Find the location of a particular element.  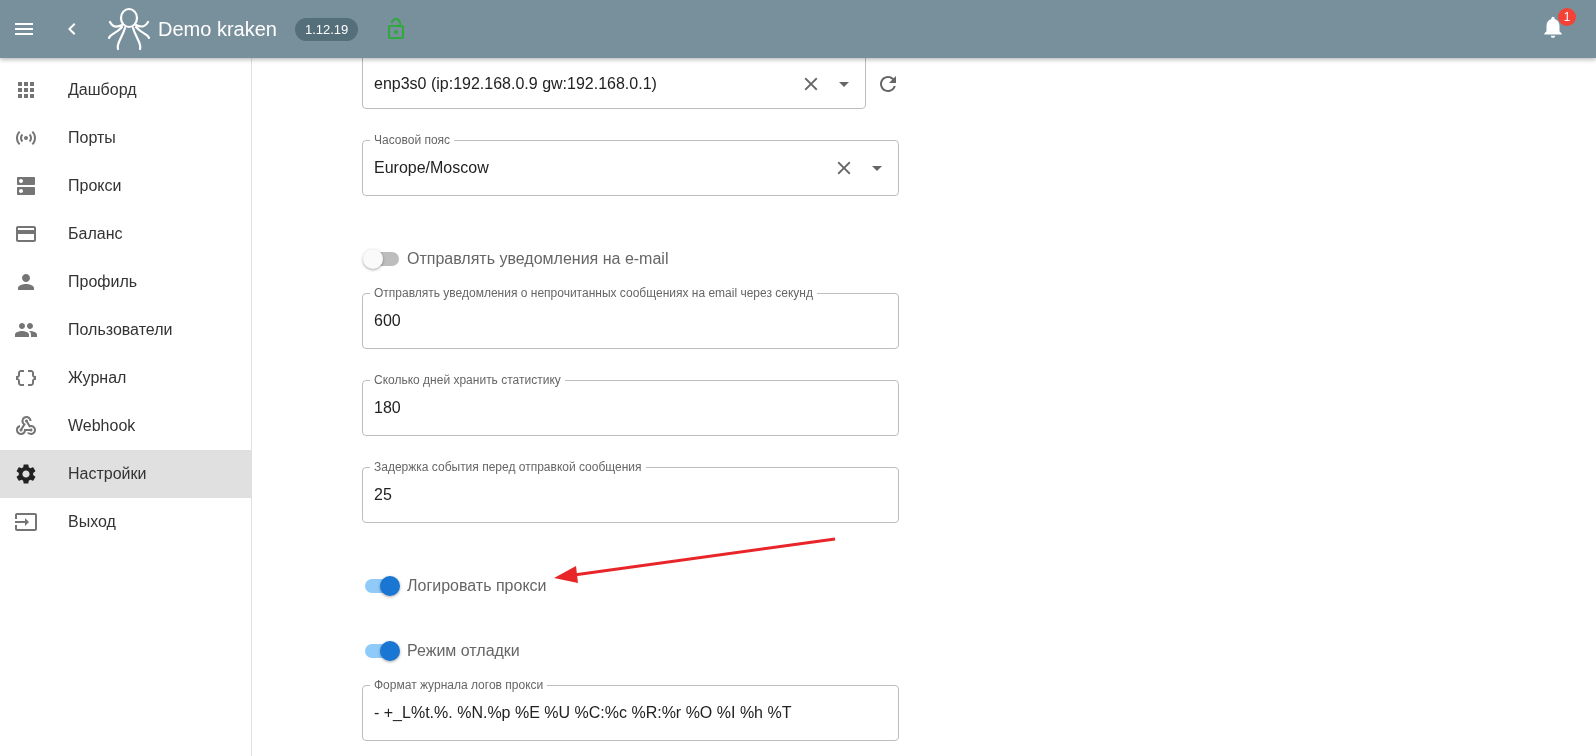

field-value: 600 is located at coordinates (388, 321).